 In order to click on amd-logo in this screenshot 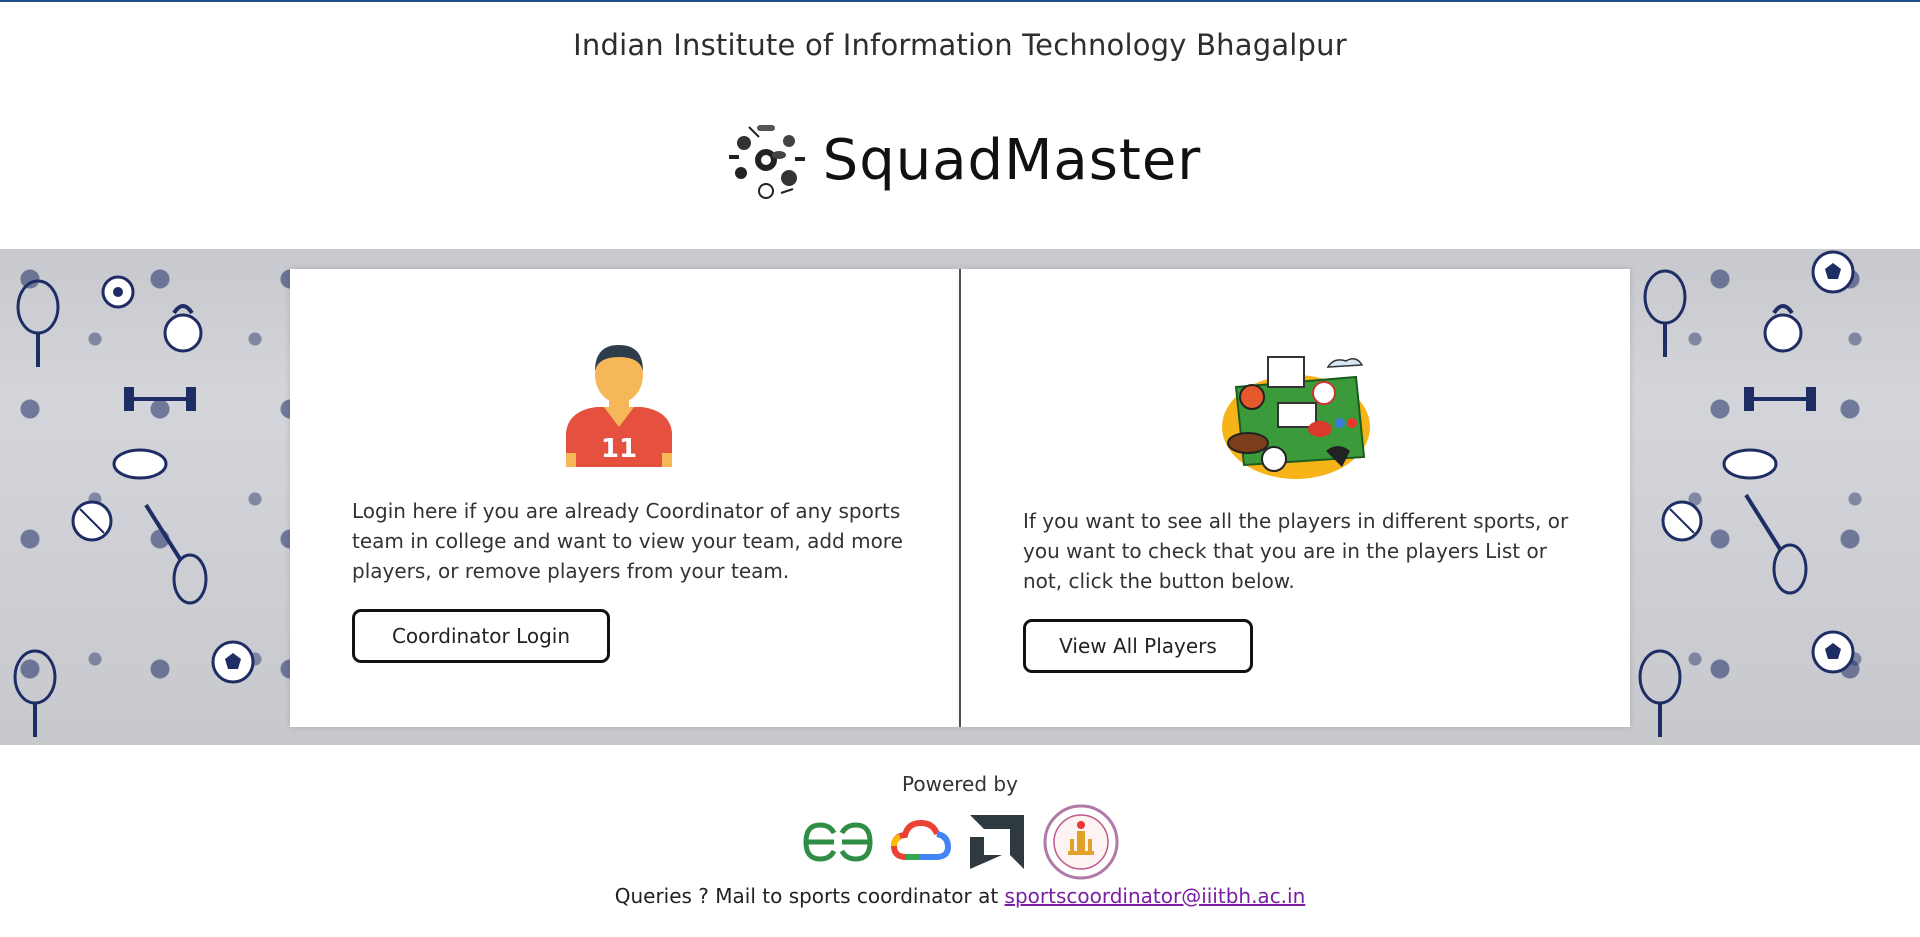, I will do `click(997, 842)`.